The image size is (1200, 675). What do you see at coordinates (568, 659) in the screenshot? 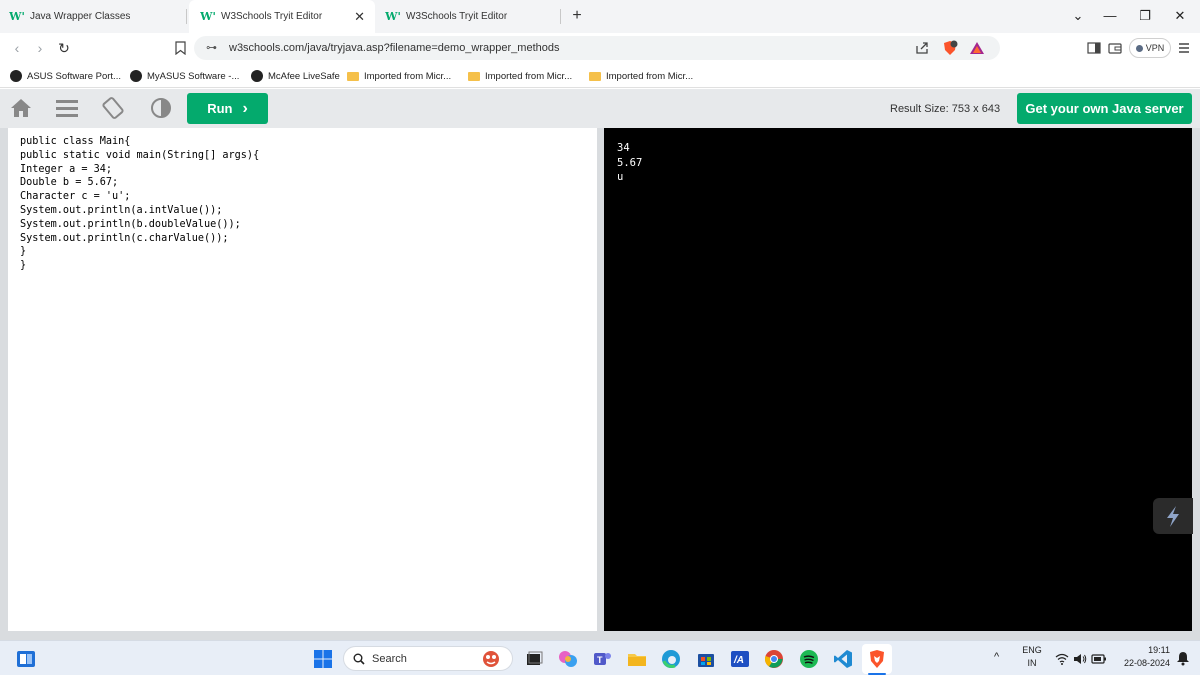
I see `copilot-icon` at bounding box center [568, 659].